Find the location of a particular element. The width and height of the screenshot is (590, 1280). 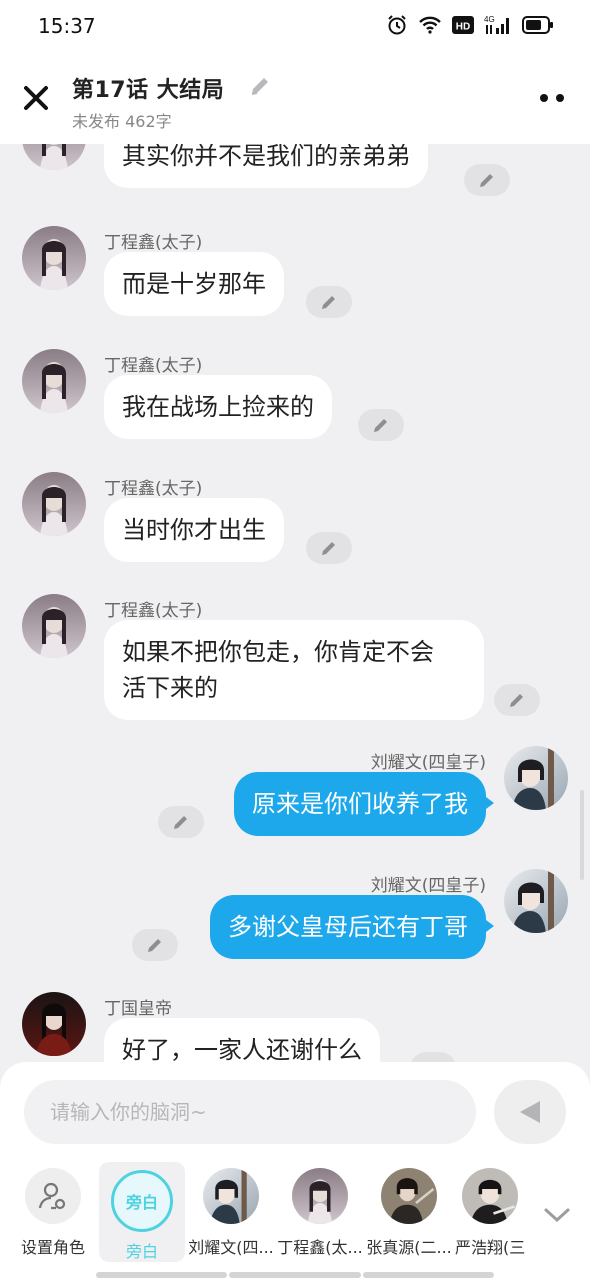

message-line: 如果不把你包走，你肯定不会 is located at coordinates (278, 652).